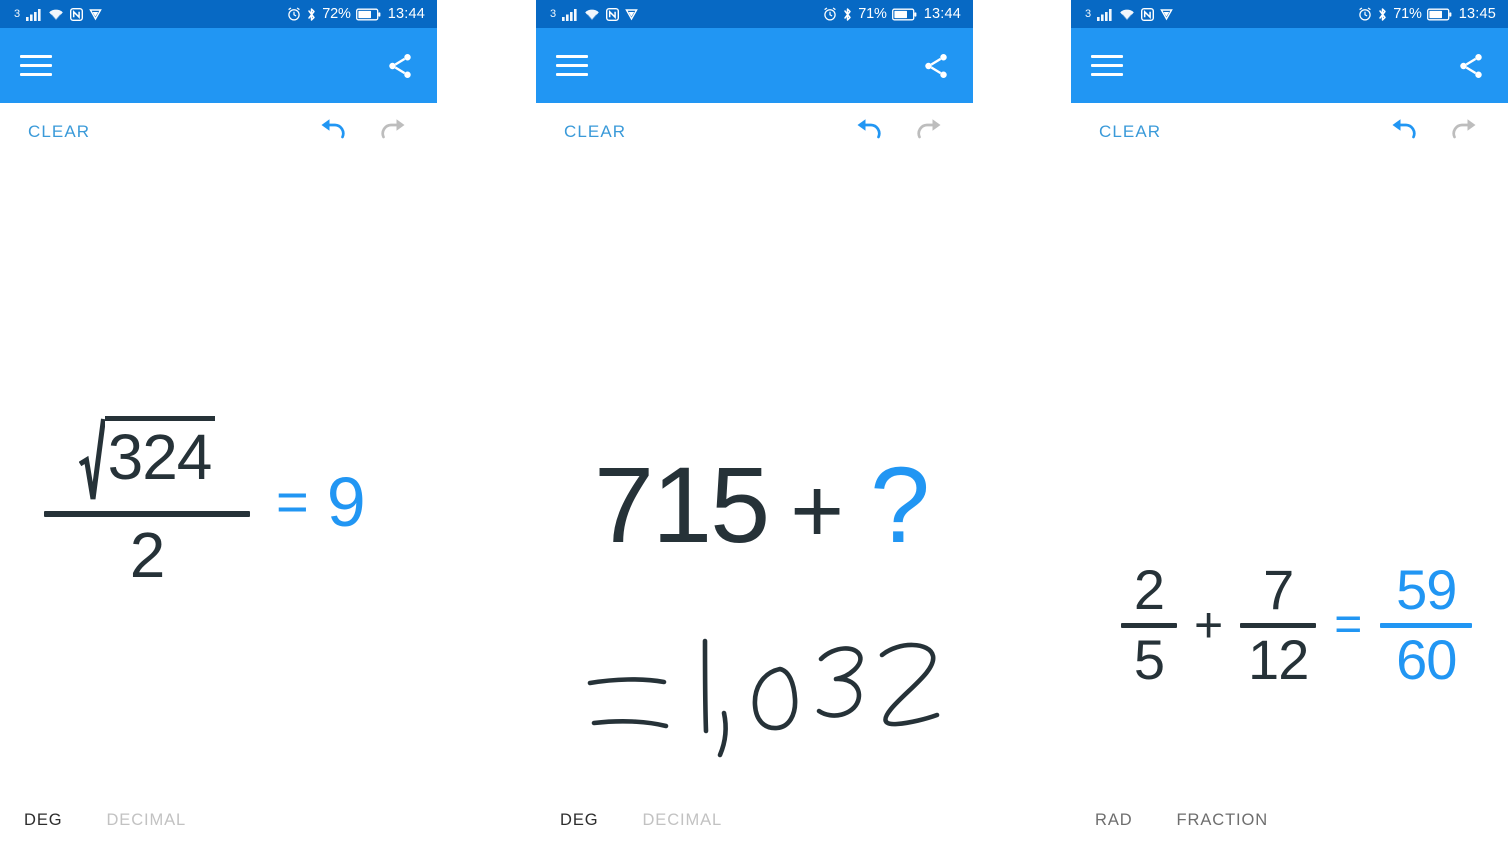 The width and height of the screenshot is (1508, 848). What do you see at coordinates (754, 14) in the screenshot?
I see `status-bar: 3 71% 13:44` at bounding box center [754, 14].